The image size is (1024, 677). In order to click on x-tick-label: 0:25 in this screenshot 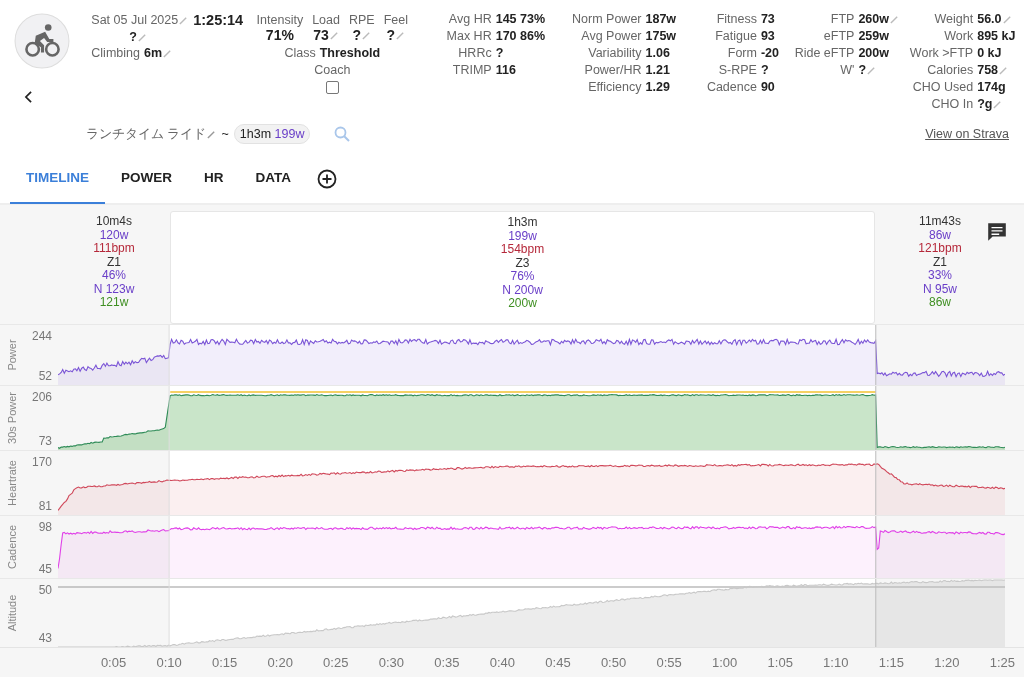, I will do `click(336, 662)`.